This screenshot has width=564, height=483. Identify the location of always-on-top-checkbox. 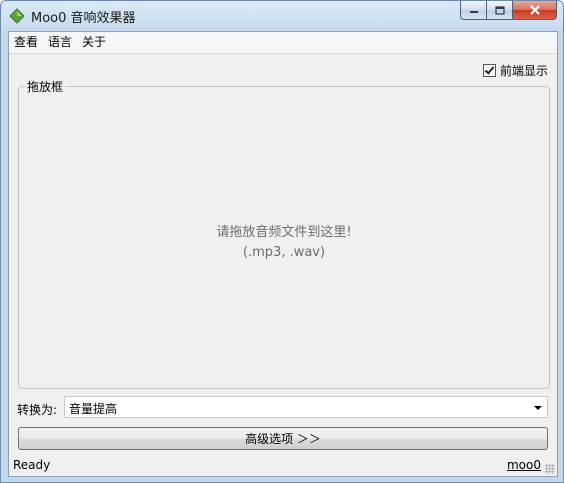
(489, 70).